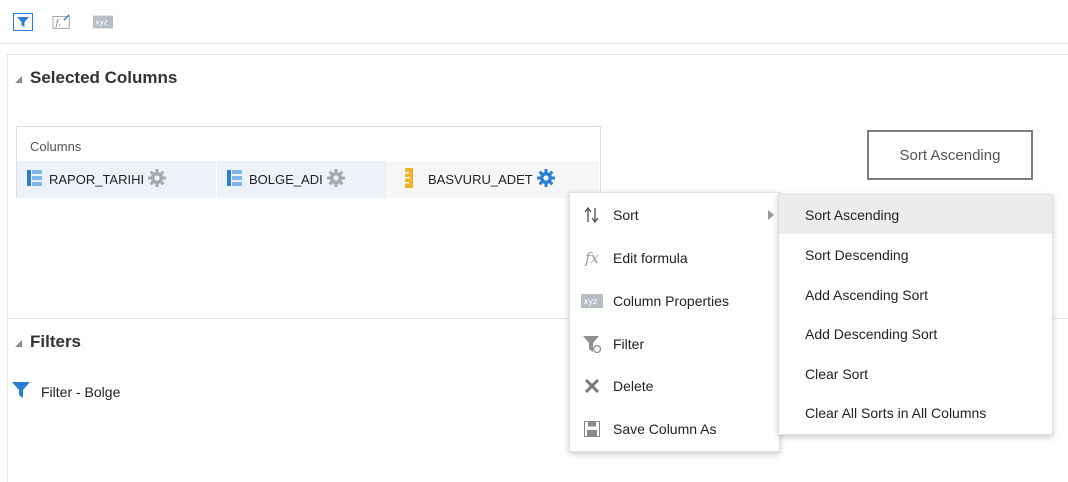 The image size is (1068, 482). I want to click on column-name: RAPOR_TARIHI, so click(97, 179).